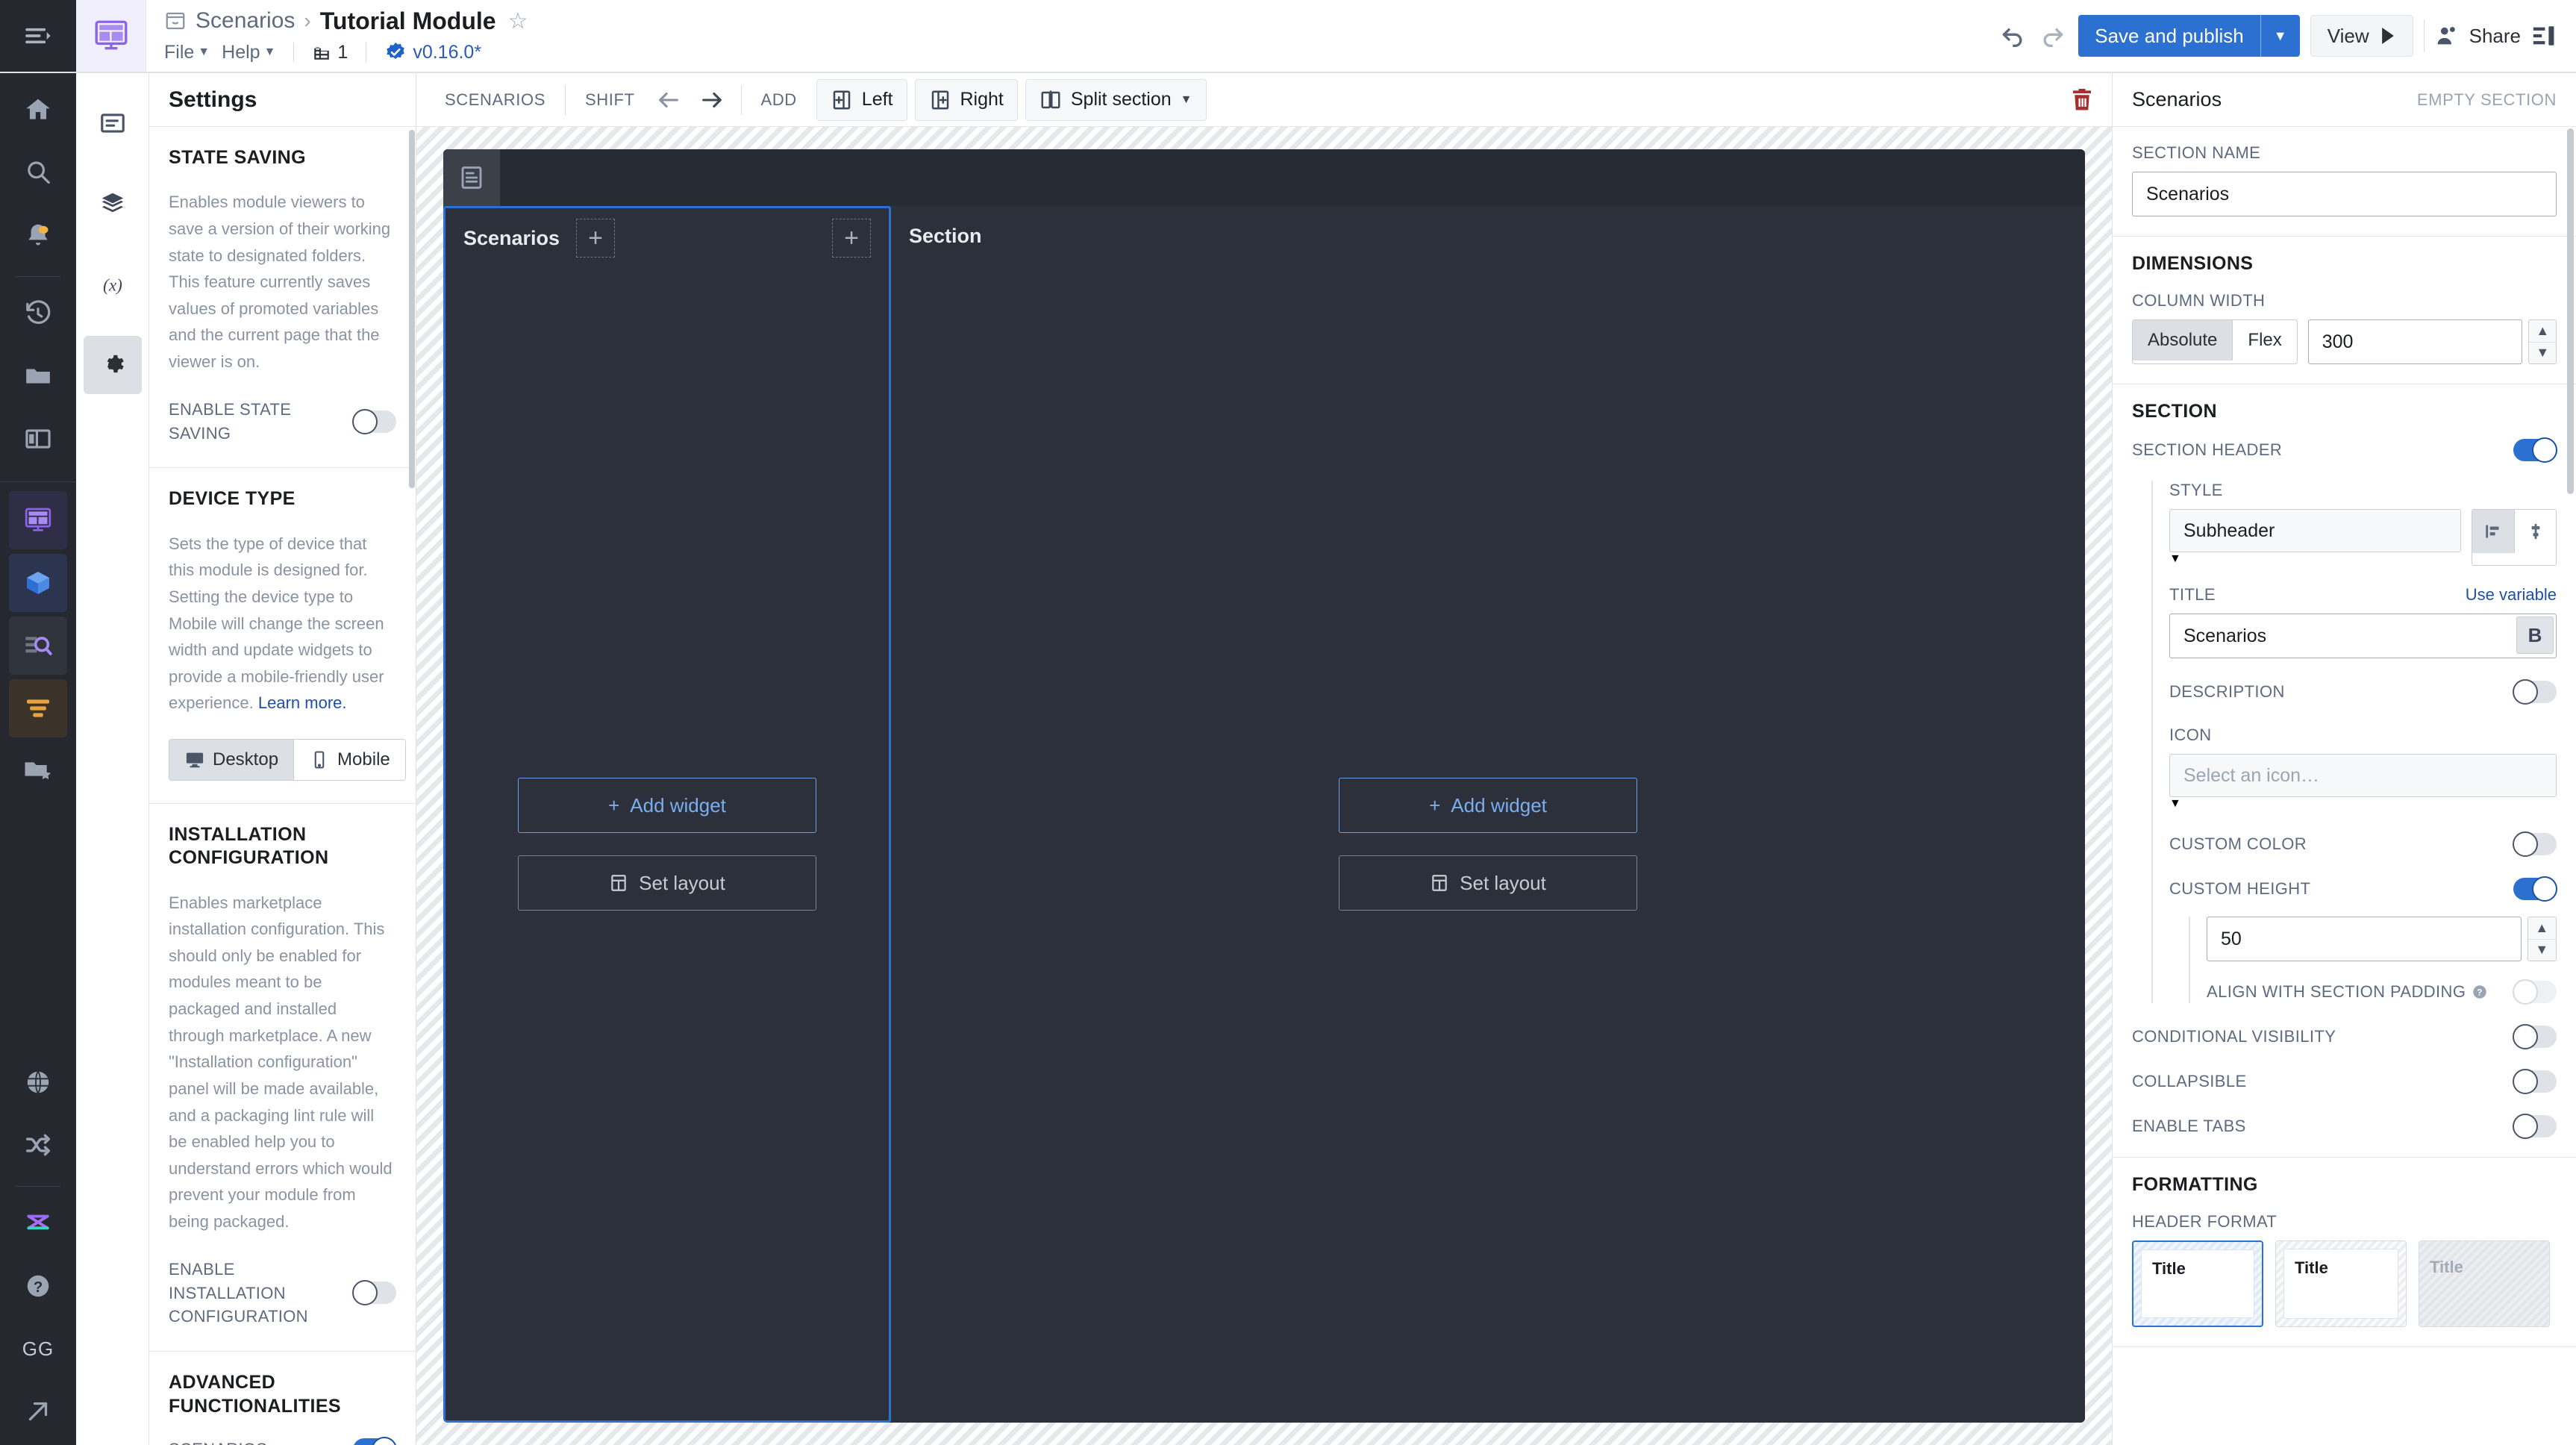  I want to click on collapsible-toggle, so click(2535, 1081).